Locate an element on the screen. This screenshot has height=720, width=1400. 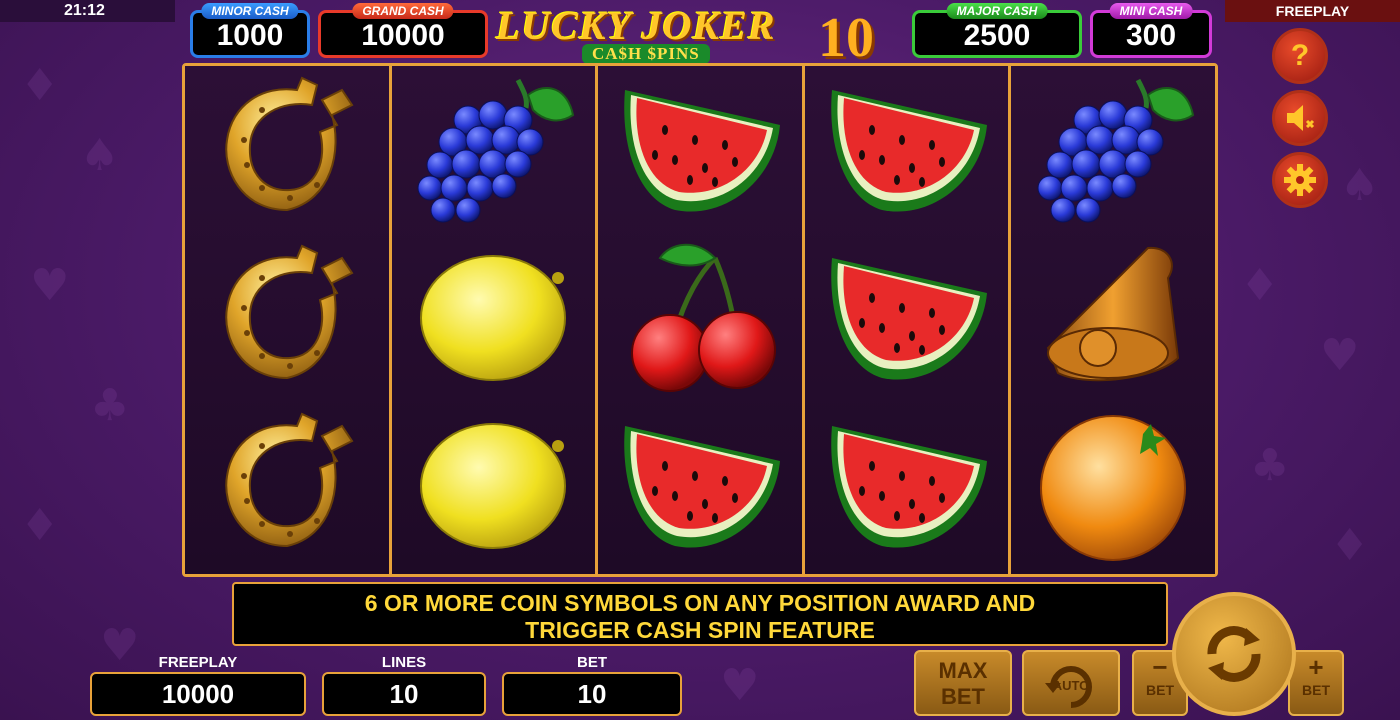
logo-number: 10 is located at coordinates (846, 38).